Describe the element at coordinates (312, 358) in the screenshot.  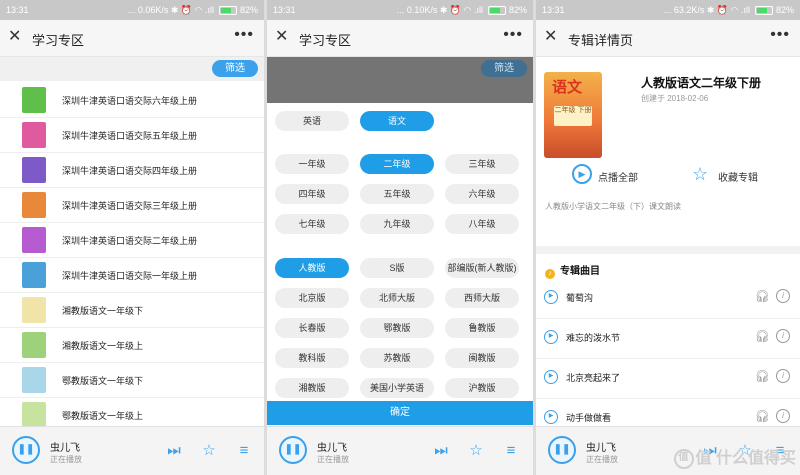
I see `edition-option: 教科版` at that location.